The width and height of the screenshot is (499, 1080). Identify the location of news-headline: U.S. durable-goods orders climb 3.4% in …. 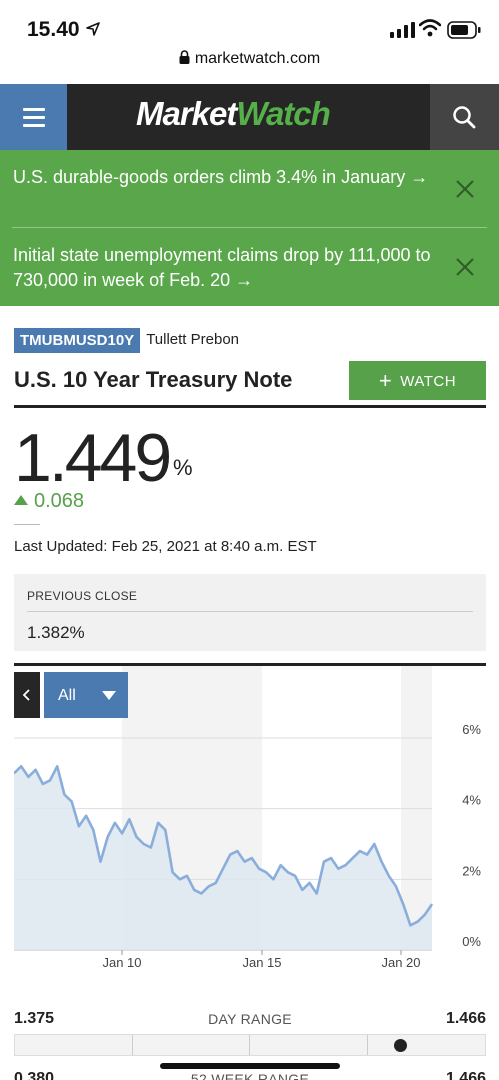
(225, 177).